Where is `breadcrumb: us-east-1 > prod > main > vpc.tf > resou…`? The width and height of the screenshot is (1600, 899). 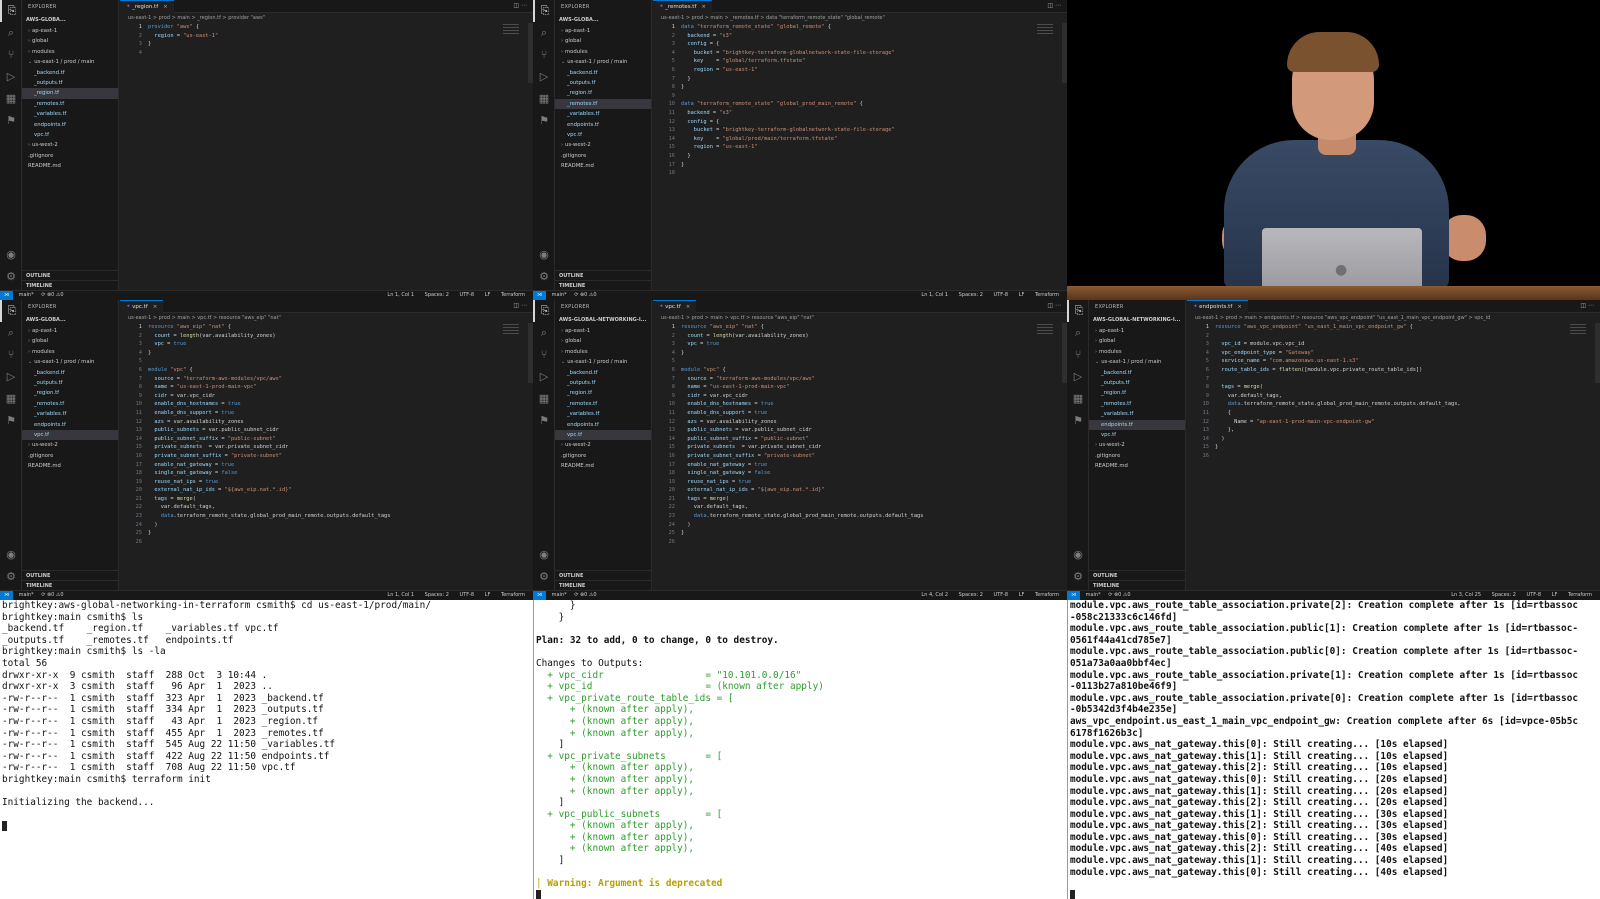
breadcrumb: us-east-1 > prod > main > vpc.tf > resou… is located at coordinates (860, 318).